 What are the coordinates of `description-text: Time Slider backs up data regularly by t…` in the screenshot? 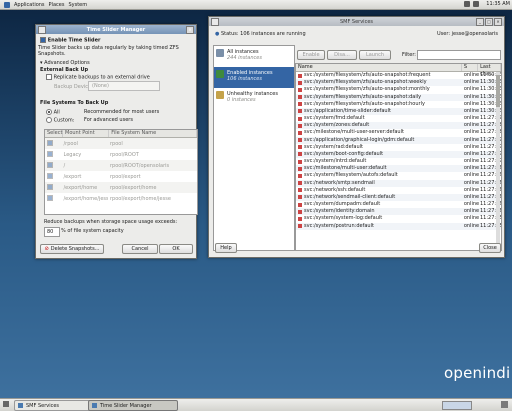 It's located at (108, 51).